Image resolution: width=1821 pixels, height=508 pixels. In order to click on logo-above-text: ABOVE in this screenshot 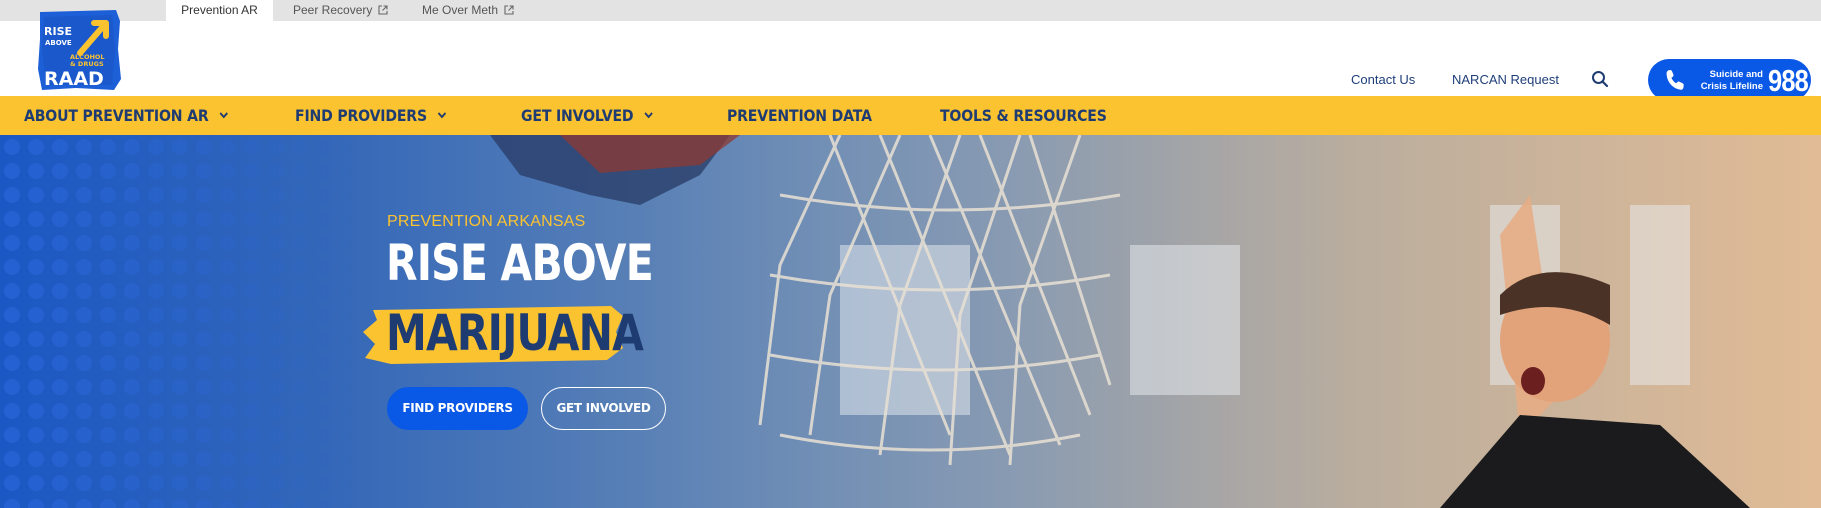, I will do `click(58, 43)`.